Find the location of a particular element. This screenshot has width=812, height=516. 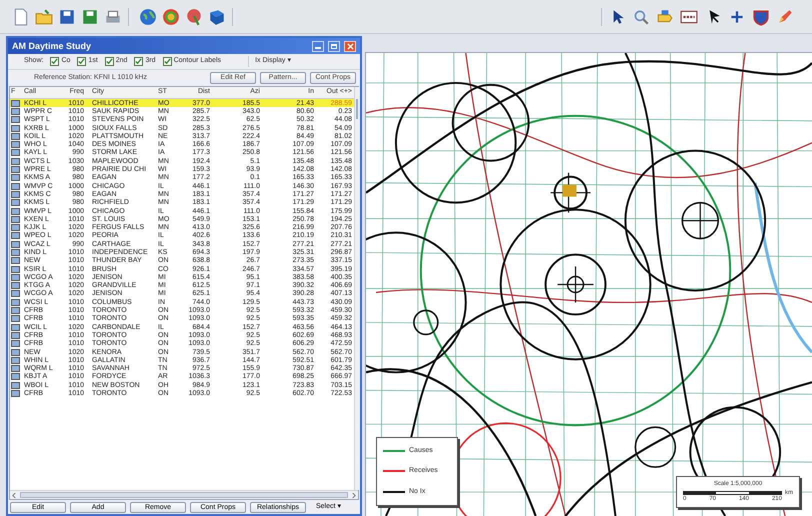

balloon-icon is located at coordinates (194, 17).